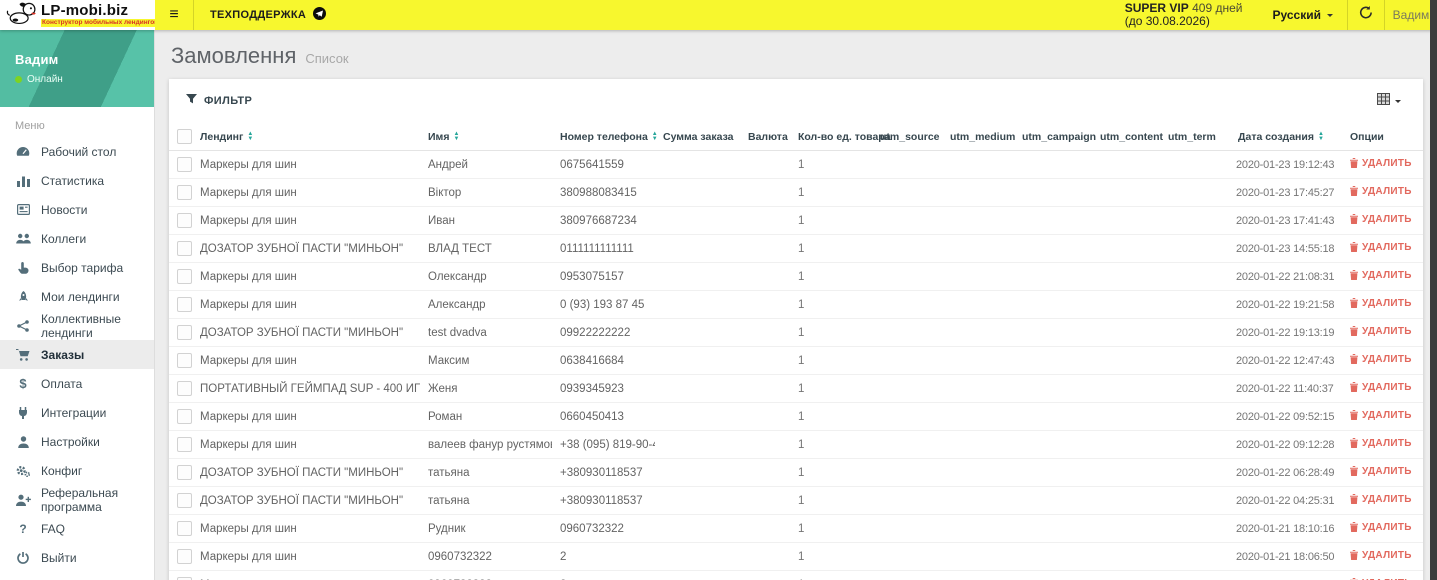 The height and width of the screenshot is (580, 1437). Describe the element at coordinates (603, 276) in the screenshot. I see `cell-phone: 0953075157` at that location.